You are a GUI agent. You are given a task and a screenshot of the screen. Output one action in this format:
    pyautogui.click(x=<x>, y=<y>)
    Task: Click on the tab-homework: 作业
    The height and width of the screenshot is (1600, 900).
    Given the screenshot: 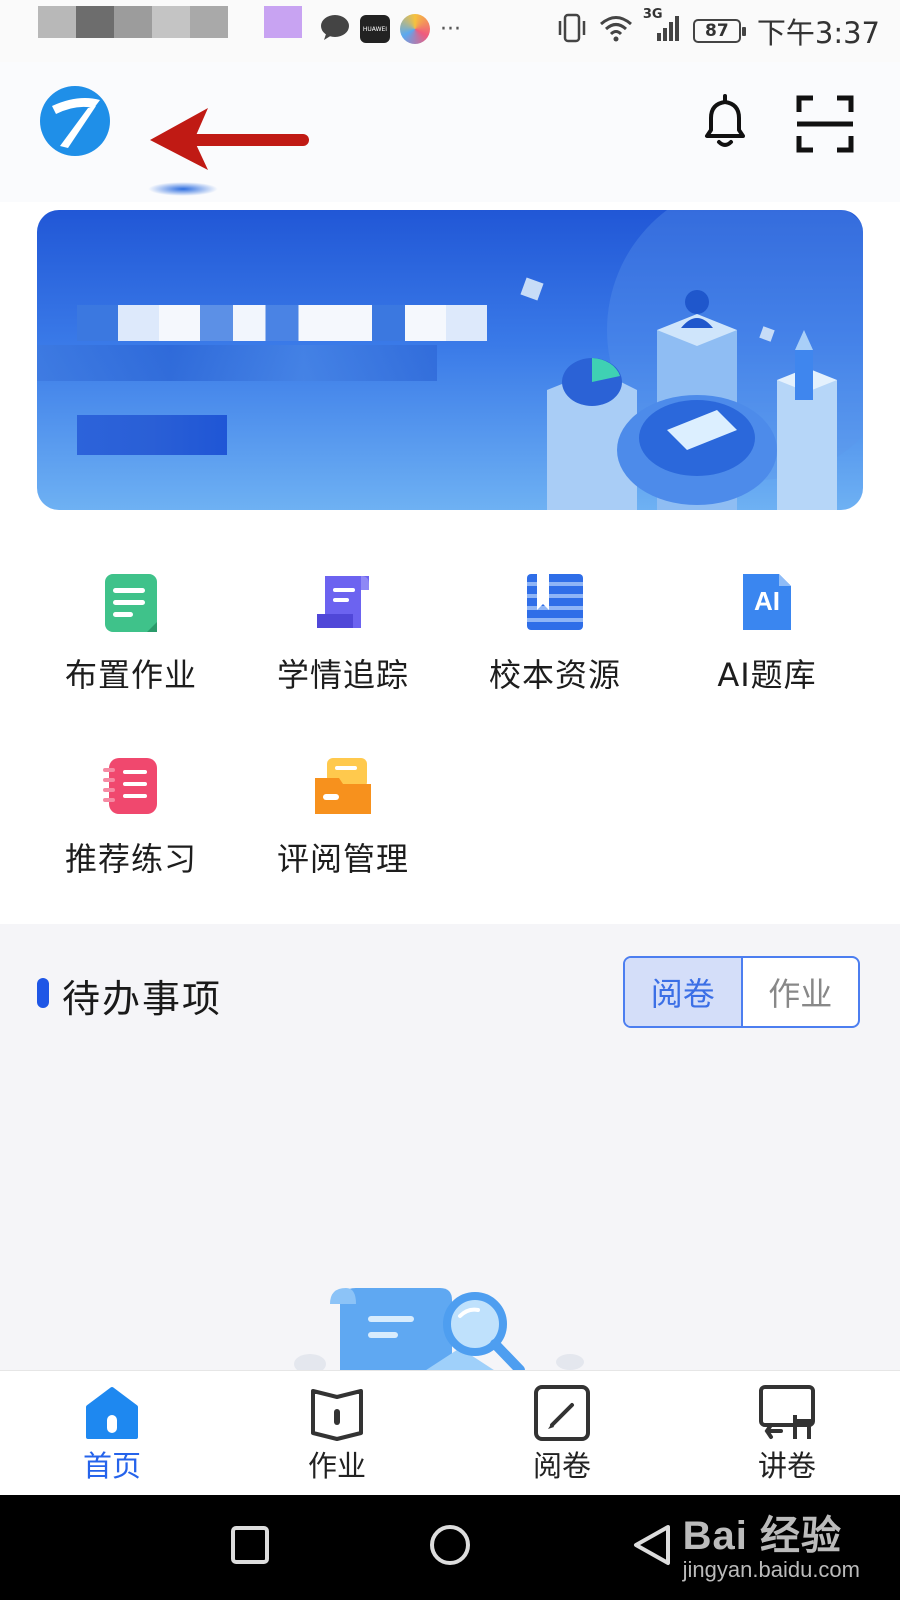 What is the action you would take?
    pyautogui.click(x=801, y=992)
    